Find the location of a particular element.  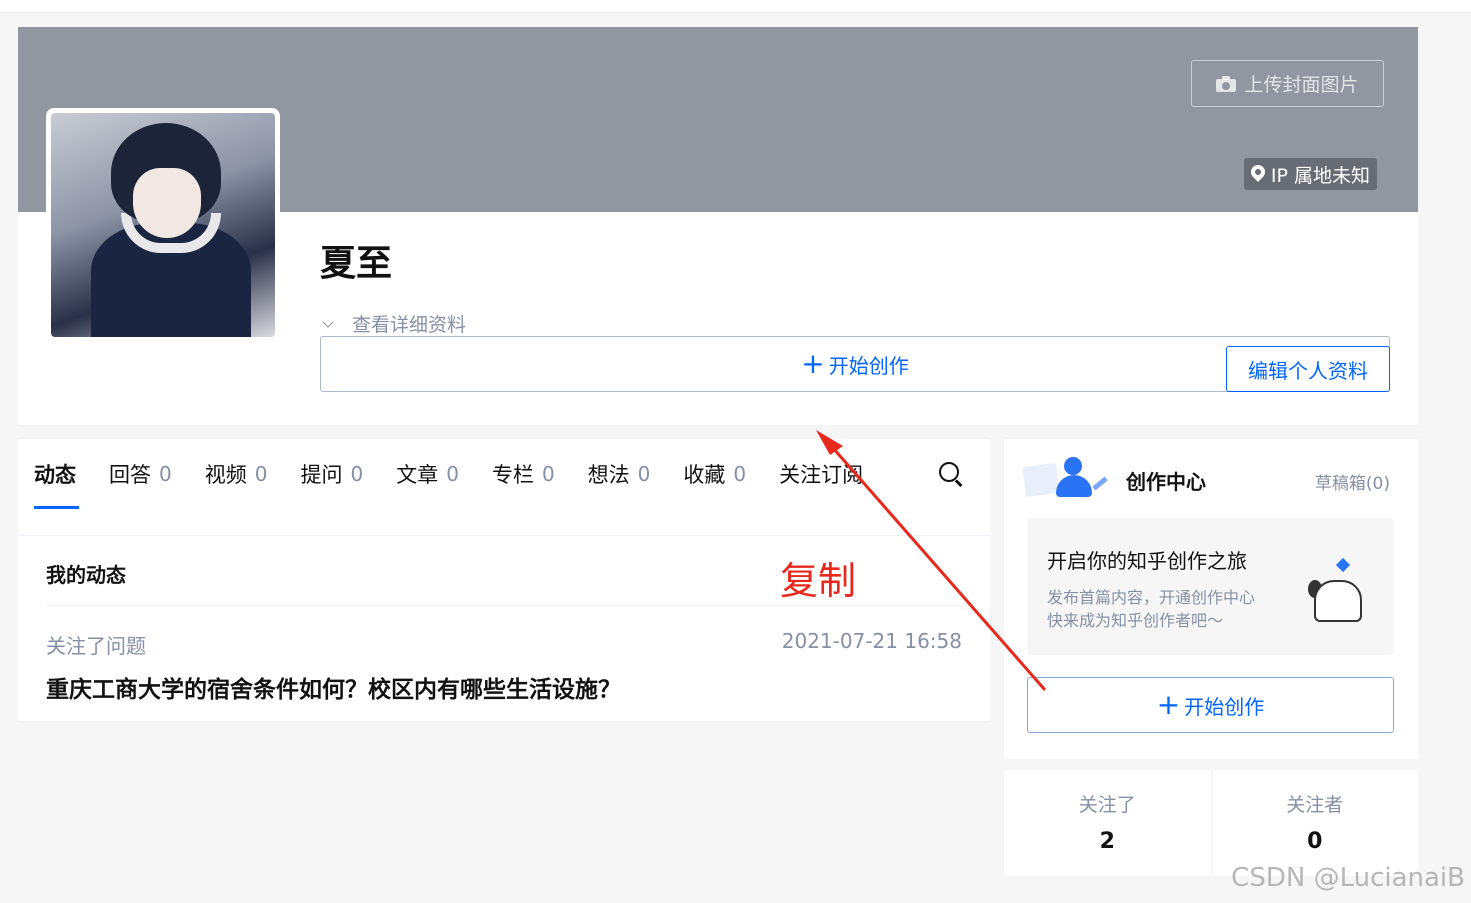

view-details-toggle: 查看详细资料 is located at coordinates (394, 323).